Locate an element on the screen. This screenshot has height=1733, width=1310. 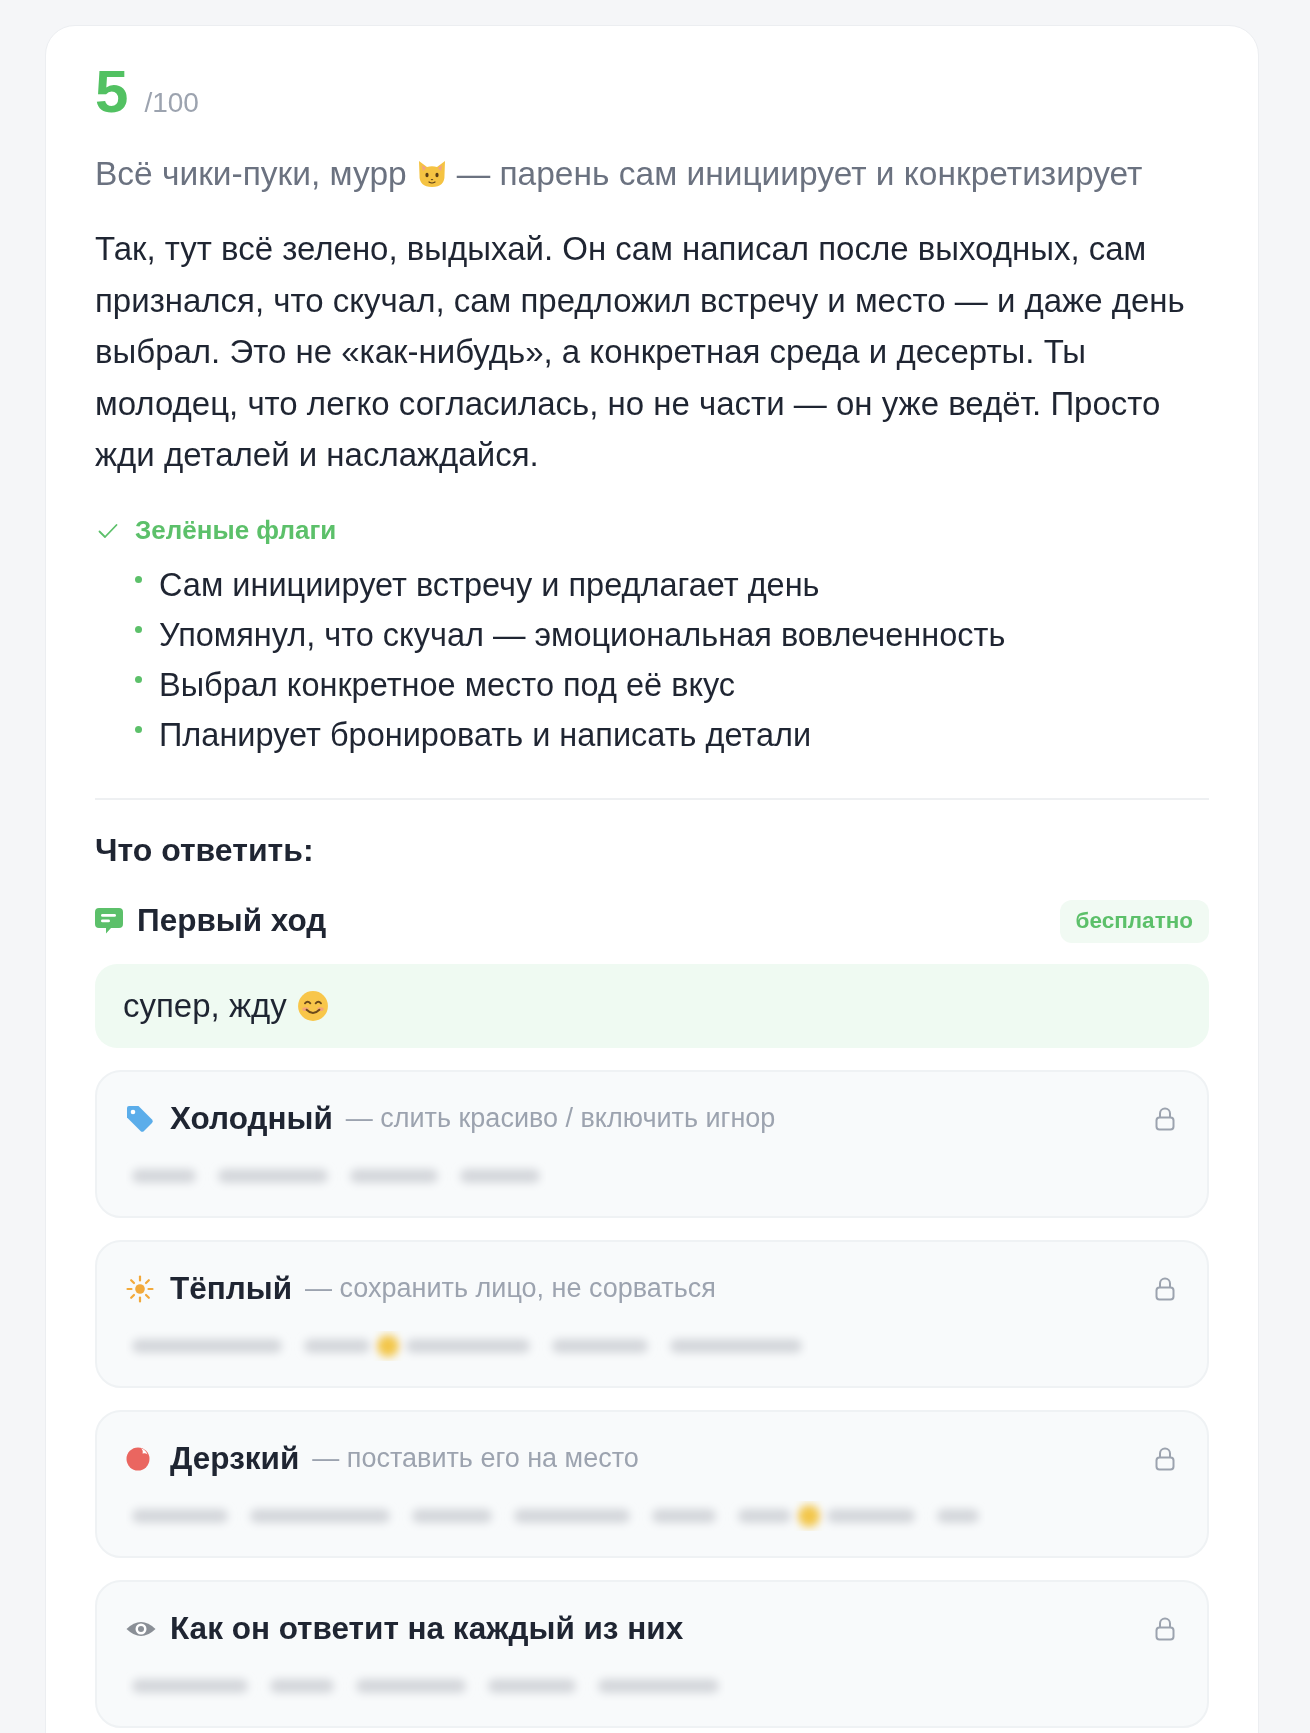
free-badge: бесплатно is located at coordinates (1134, 921).